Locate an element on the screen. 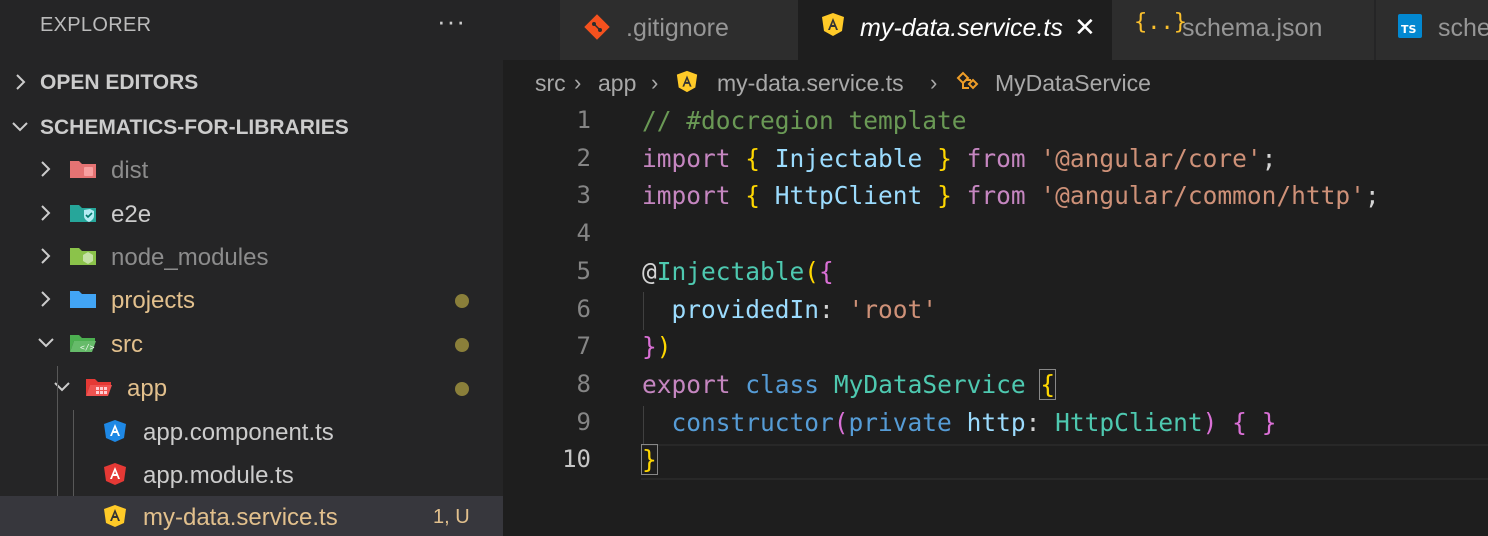 The width and height of the screenshot is (1488, 536). section-label: OPEN EDITORS is located at coordinates (119, 82).